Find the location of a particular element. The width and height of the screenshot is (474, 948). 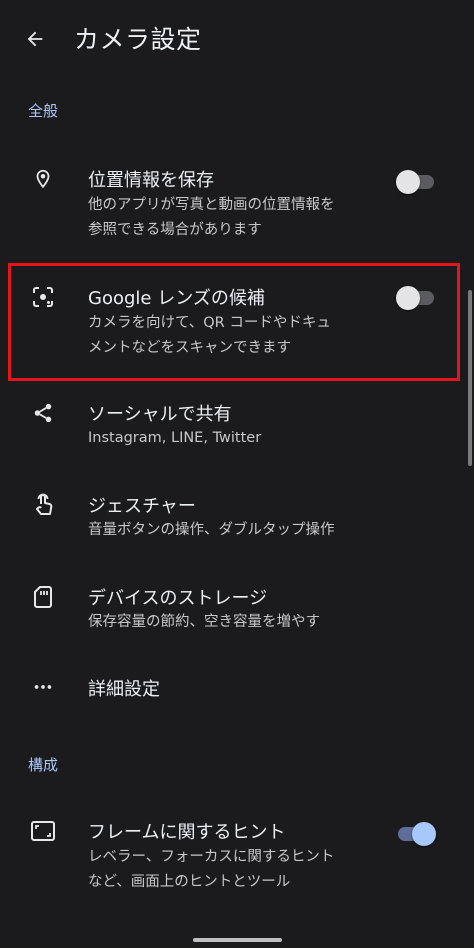

highlight-box is located at coordinates (234, 322).